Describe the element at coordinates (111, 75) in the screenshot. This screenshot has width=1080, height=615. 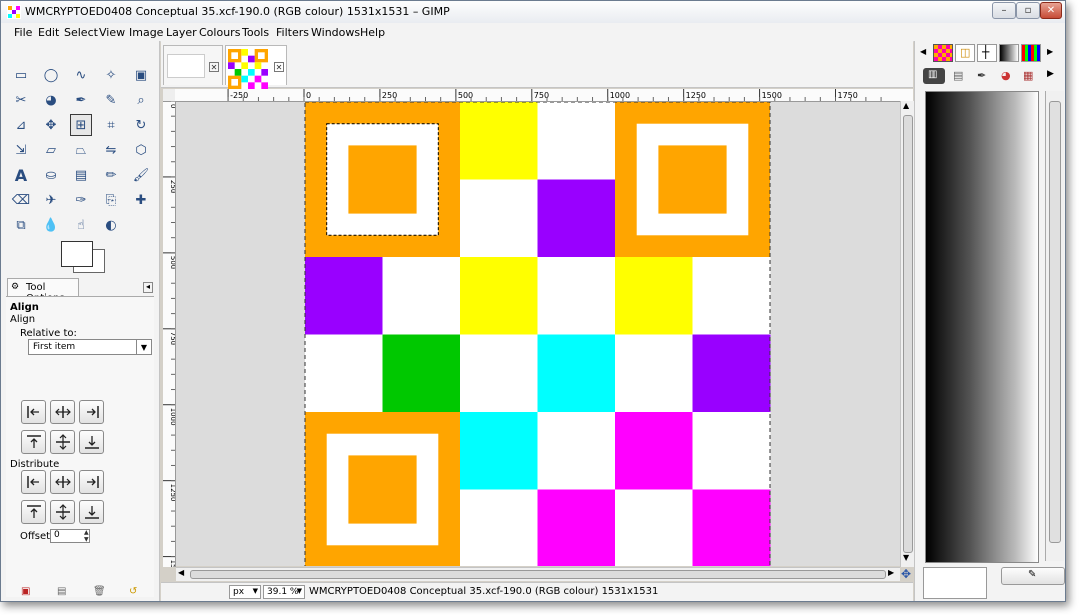
I see `fuzzy-select-icon: ✧` at that location.